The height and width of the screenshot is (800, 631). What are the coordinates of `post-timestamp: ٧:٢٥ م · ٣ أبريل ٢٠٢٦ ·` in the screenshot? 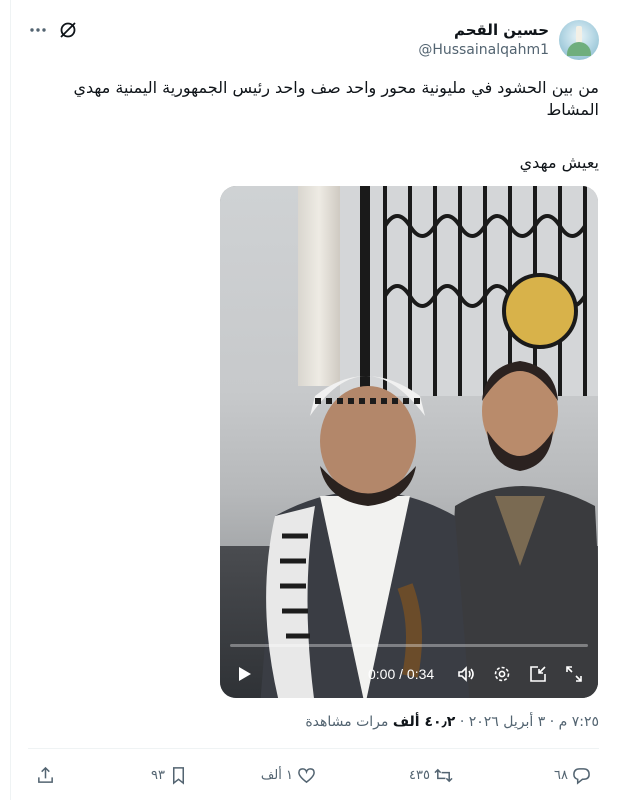 It's located at (529, 722).